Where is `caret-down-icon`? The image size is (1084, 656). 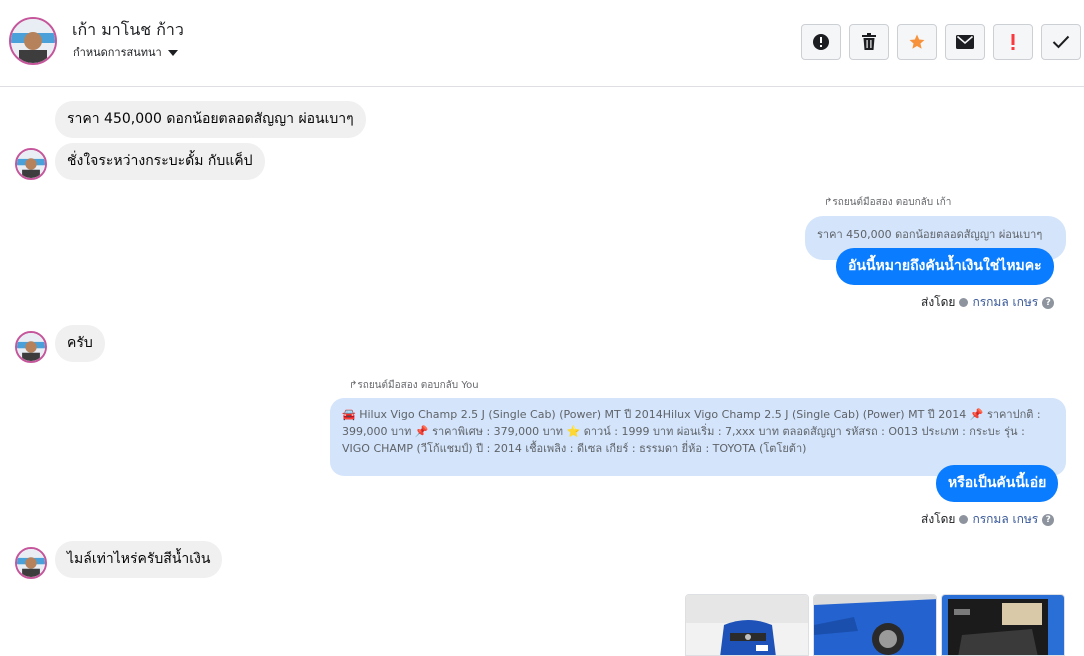
caret-down-icon is located at coordinates (172, 52).